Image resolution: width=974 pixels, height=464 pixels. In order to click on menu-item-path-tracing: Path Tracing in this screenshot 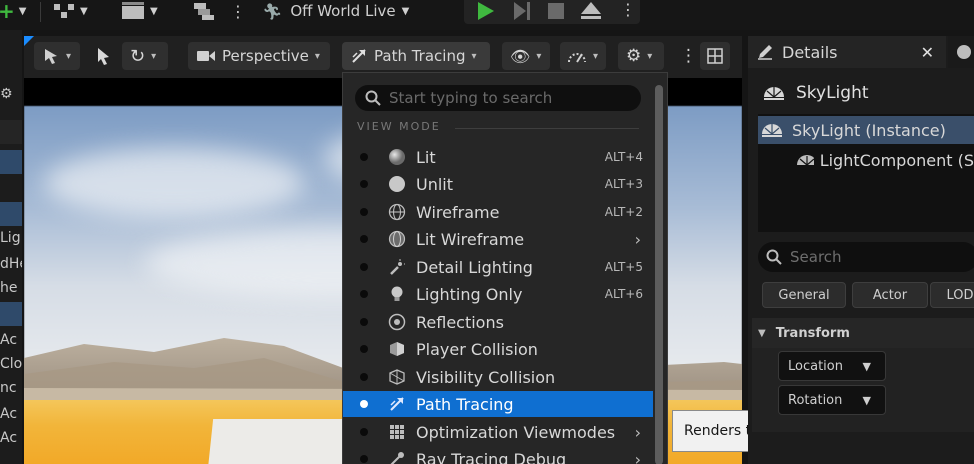, I will do `click(498, 404)`.